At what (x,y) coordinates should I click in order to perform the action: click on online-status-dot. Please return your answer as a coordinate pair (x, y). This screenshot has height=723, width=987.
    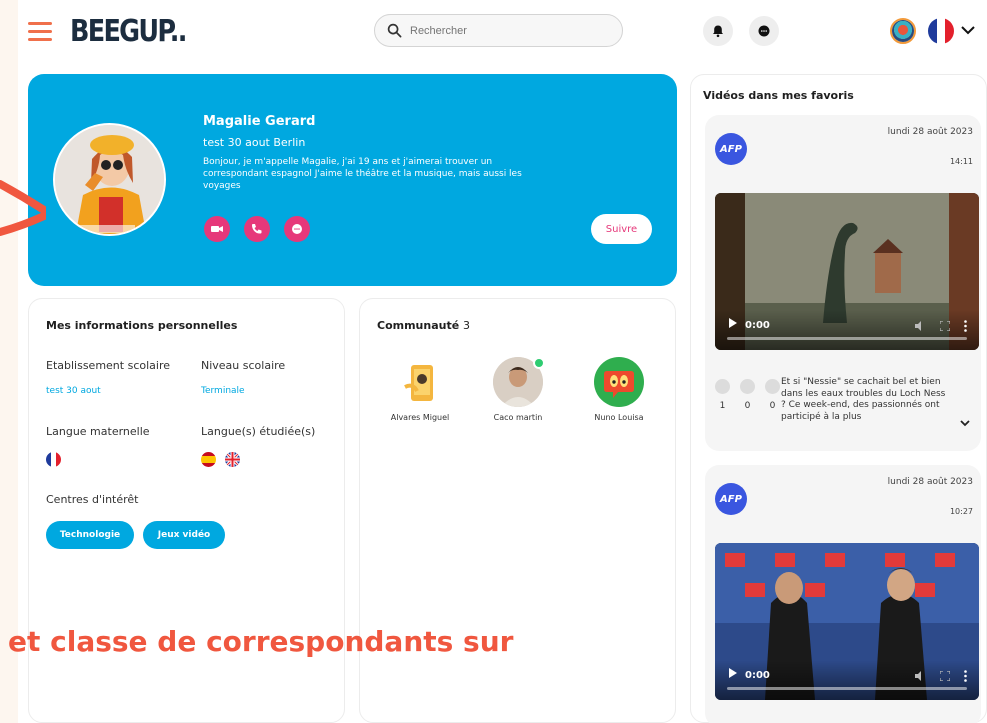
    Looking at the image, I should click on (539, 363).